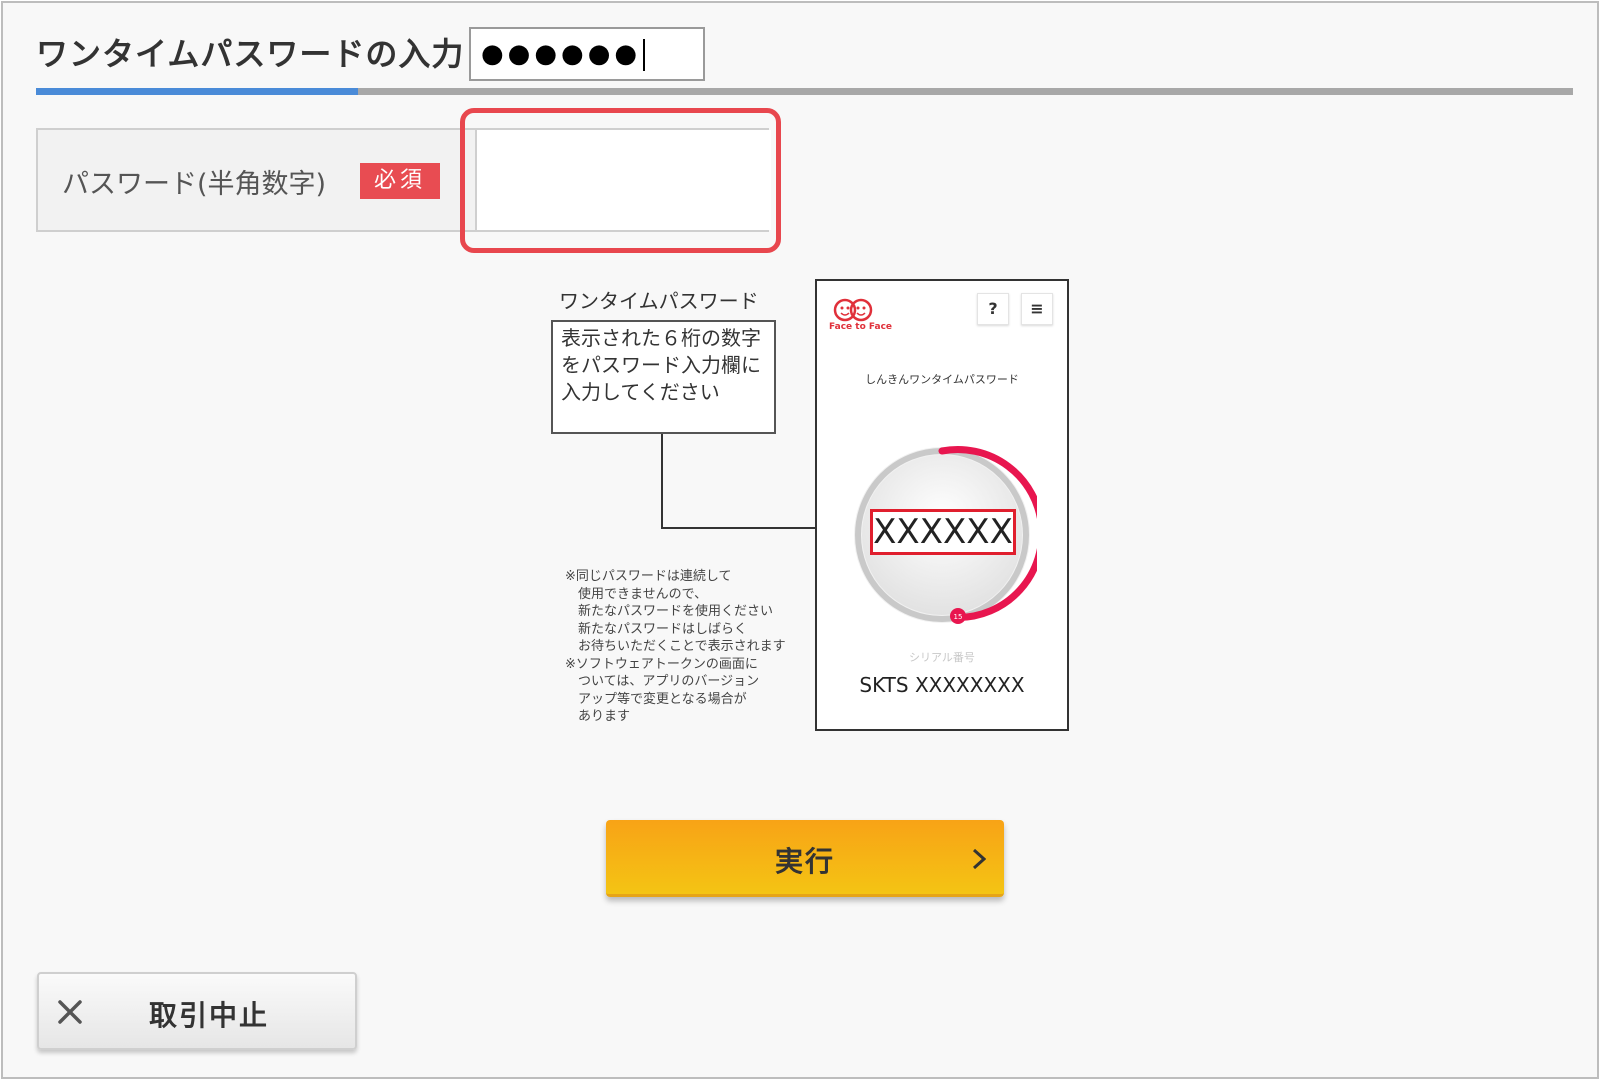  I want to click on logo-text: Face to Face, so click(861, 327).